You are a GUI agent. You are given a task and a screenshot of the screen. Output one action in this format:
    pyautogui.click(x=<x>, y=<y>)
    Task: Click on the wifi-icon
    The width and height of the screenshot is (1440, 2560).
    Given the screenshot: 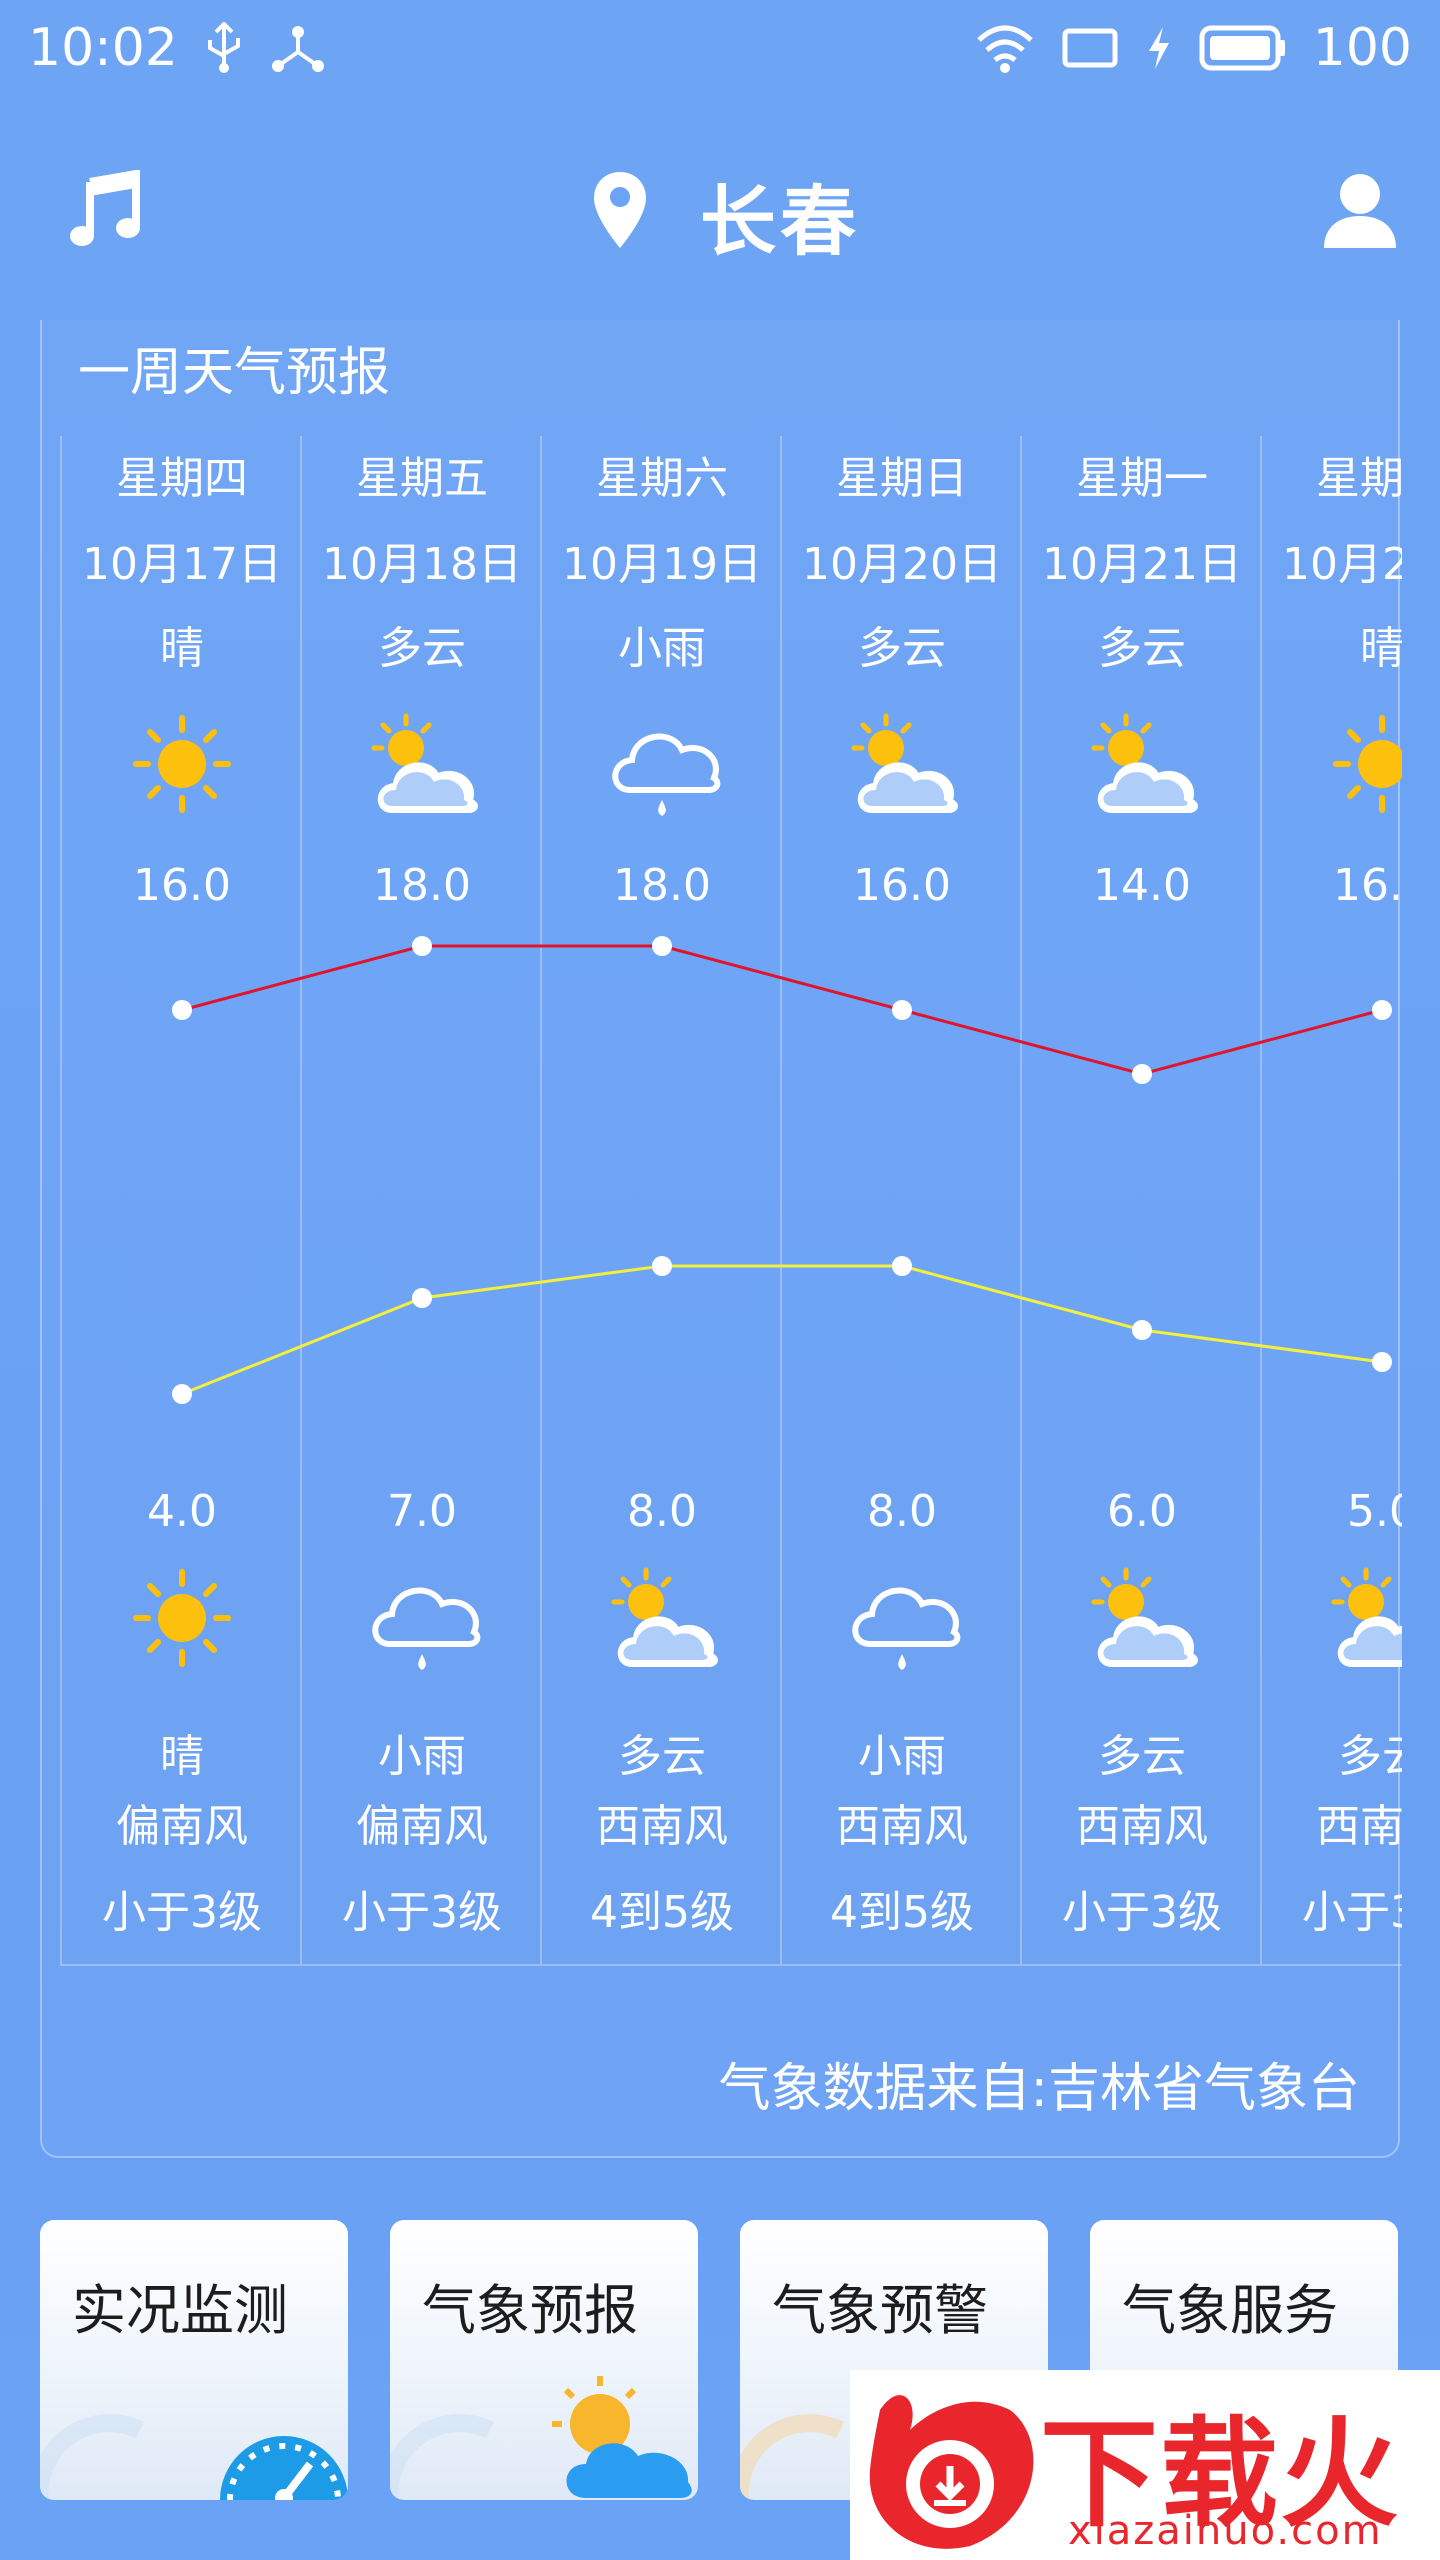 What is the action you would take?
    pyautogui.click(x=1005, y=49)
    